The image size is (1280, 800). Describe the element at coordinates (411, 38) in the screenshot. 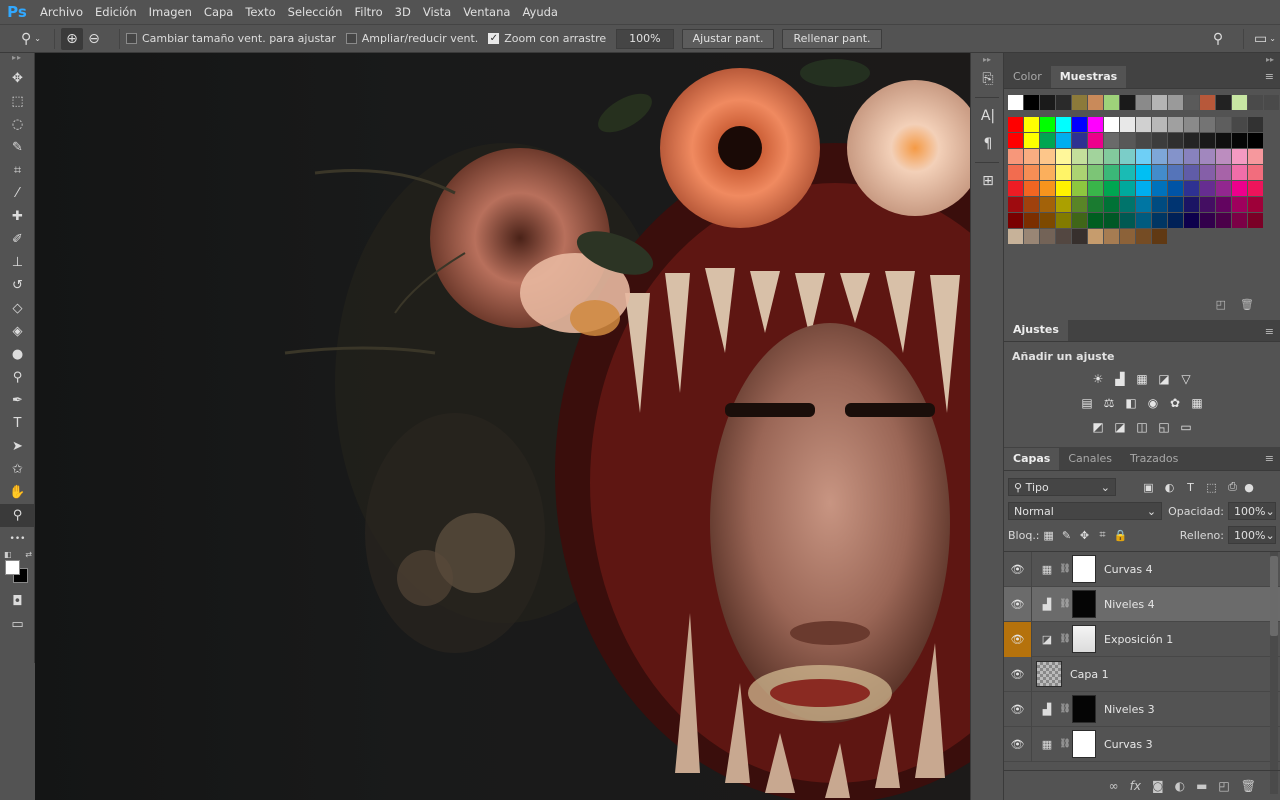

I see `zoom-all-windows-checkbox: Ampliar/reducir vent.` at that location.